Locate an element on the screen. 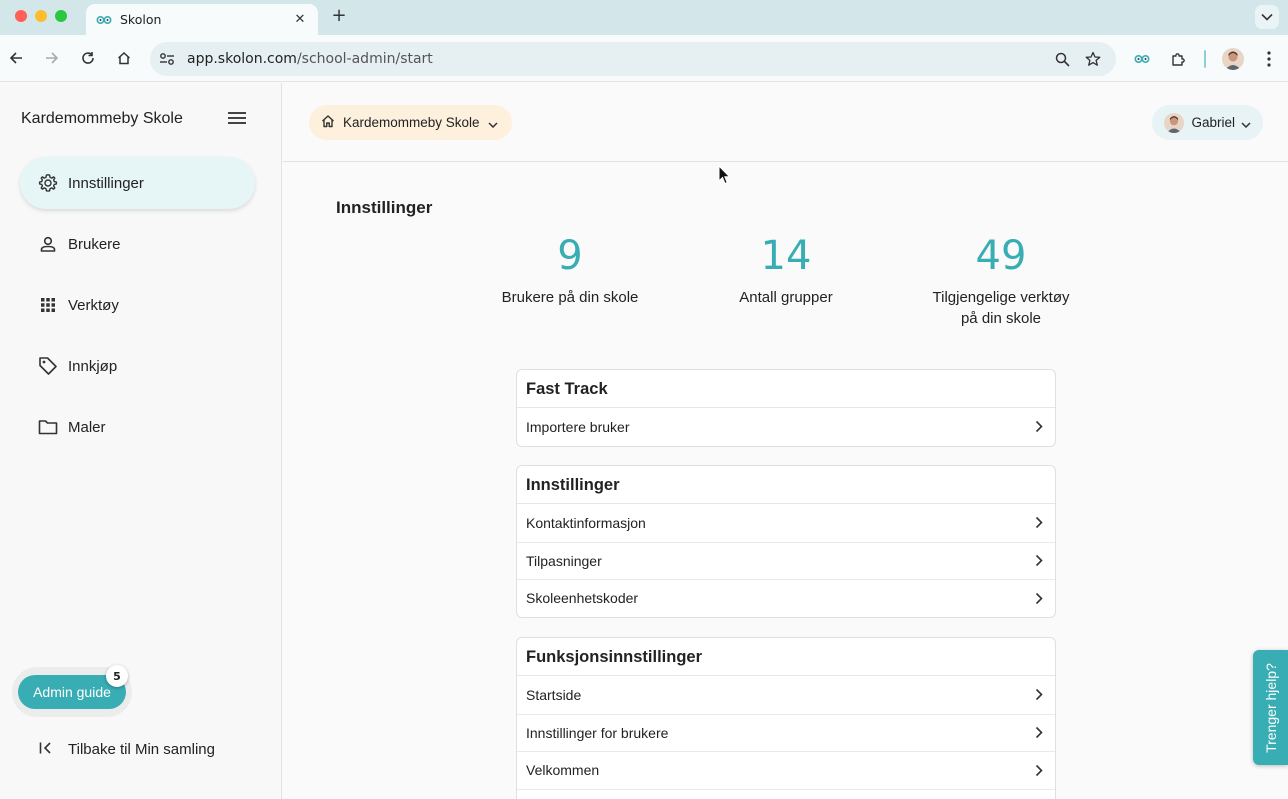  top-bar: Kardemommeby Skole Gabriel is located at coordinates (785, 122).